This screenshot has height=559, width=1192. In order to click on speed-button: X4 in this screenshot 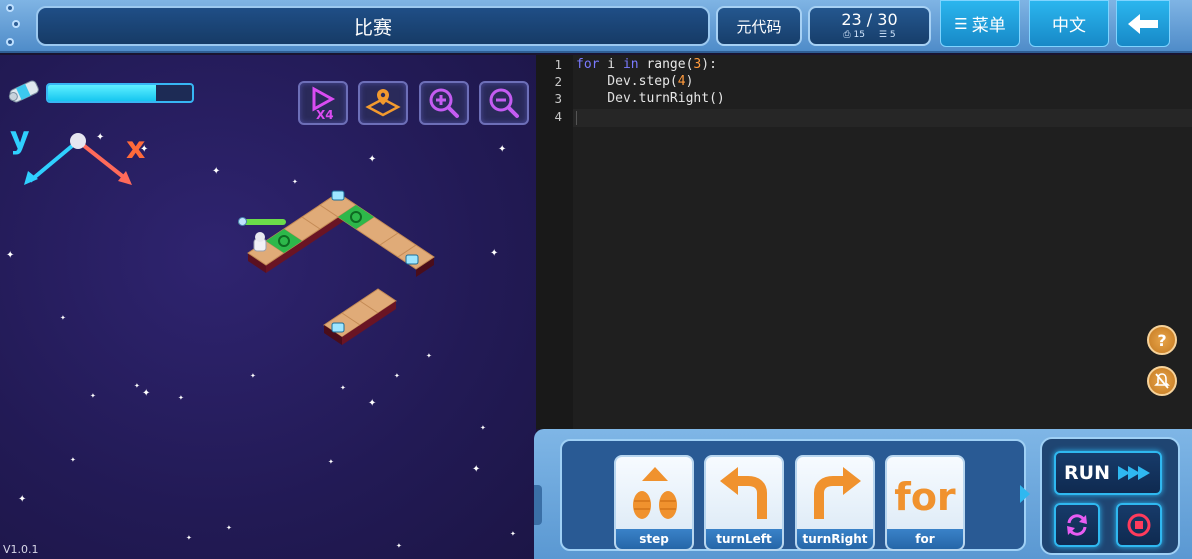, I will do `click(323, 103)`.